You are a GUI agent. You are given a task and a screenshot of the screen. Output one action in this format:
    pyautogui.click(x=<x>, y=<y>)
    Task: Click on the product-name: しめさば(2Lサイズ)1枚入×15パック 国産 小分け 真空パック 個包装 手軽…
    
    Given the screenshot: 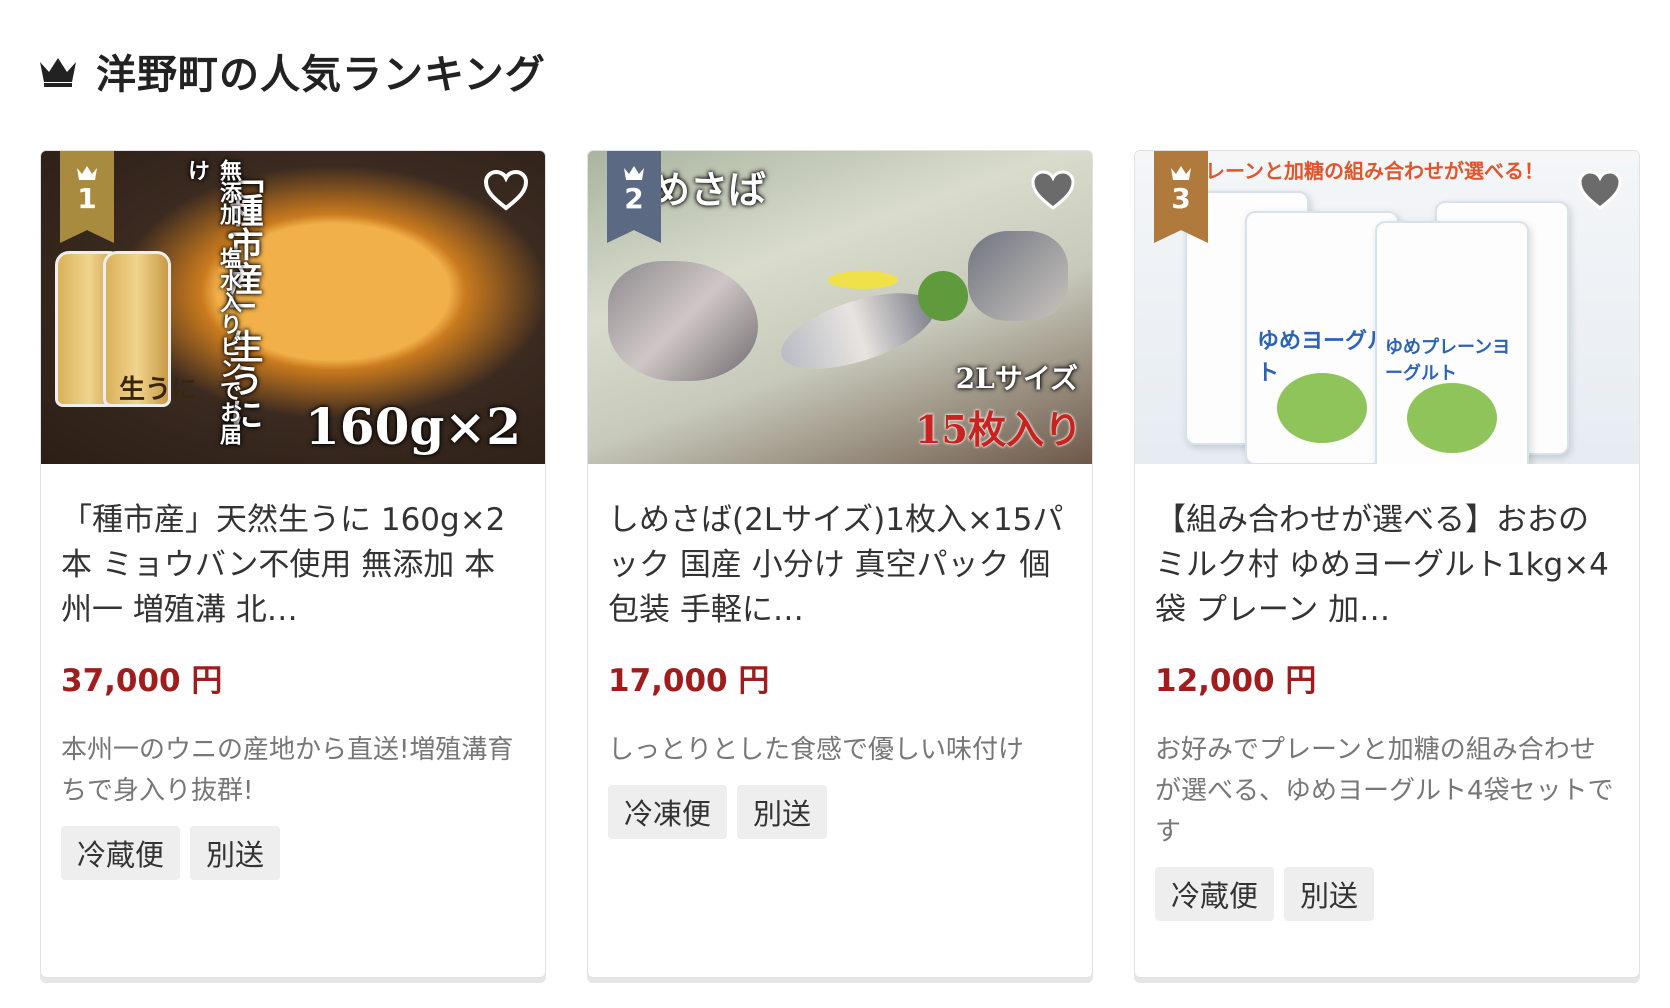 What is the action you would take?
    pyautogui.click(x=840, y=565)
    